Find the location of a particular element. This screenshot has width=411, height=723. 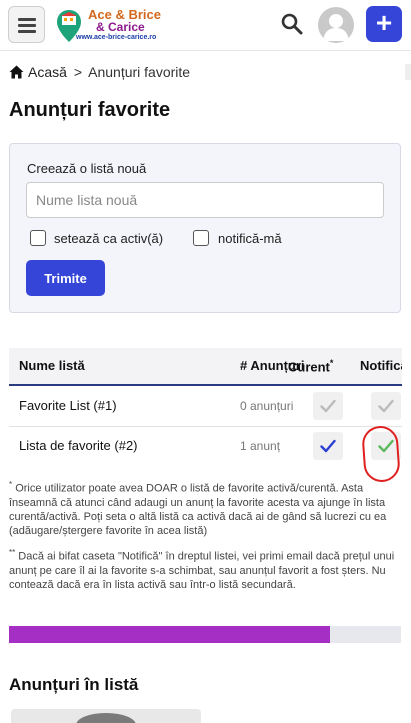

footnote-mark: ** is located at coordinates (12, 552).